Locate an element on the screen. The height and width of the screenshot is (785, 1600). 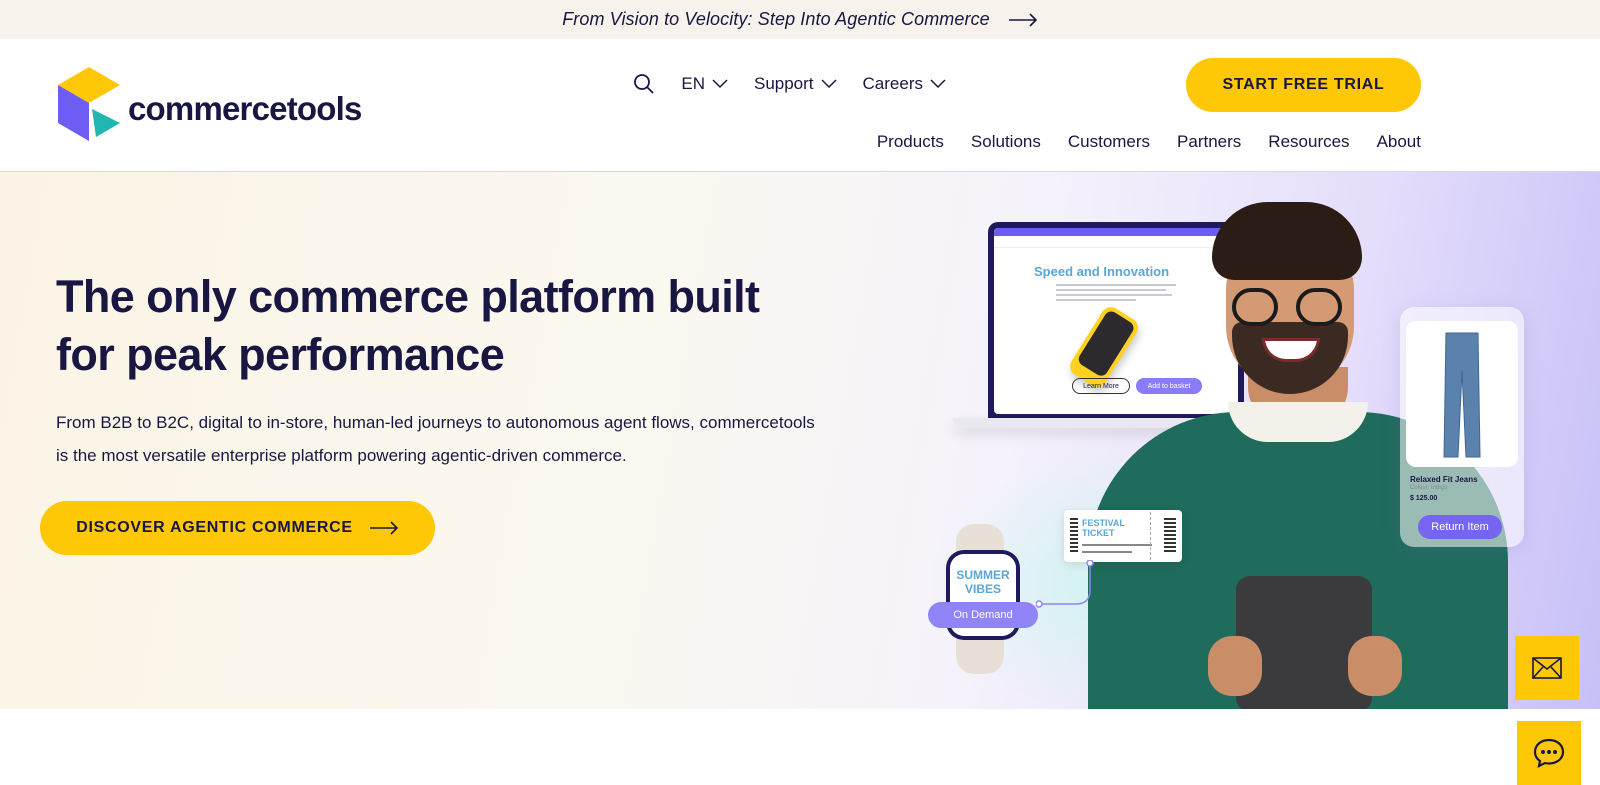
nav-item-about: About is located at coordinates (1399, 142).